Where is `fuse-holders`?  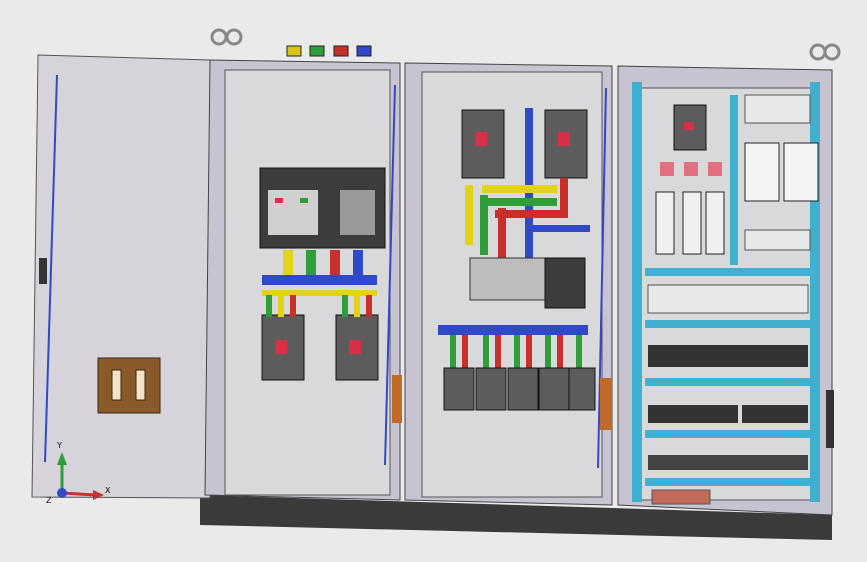
fuse-holders is located at coordinates (691, 169).